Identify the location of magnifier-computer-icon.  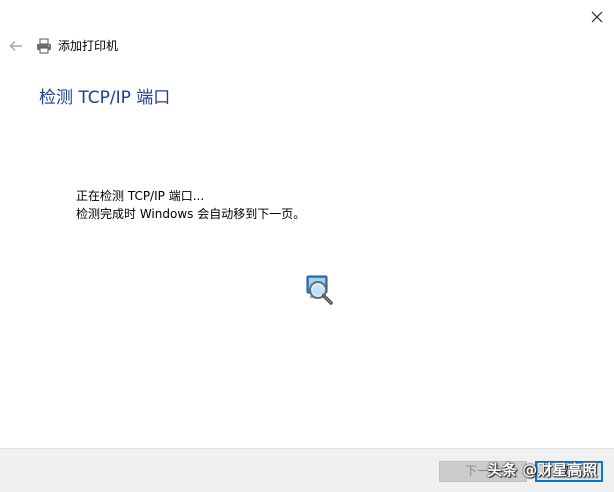
(319, 290).